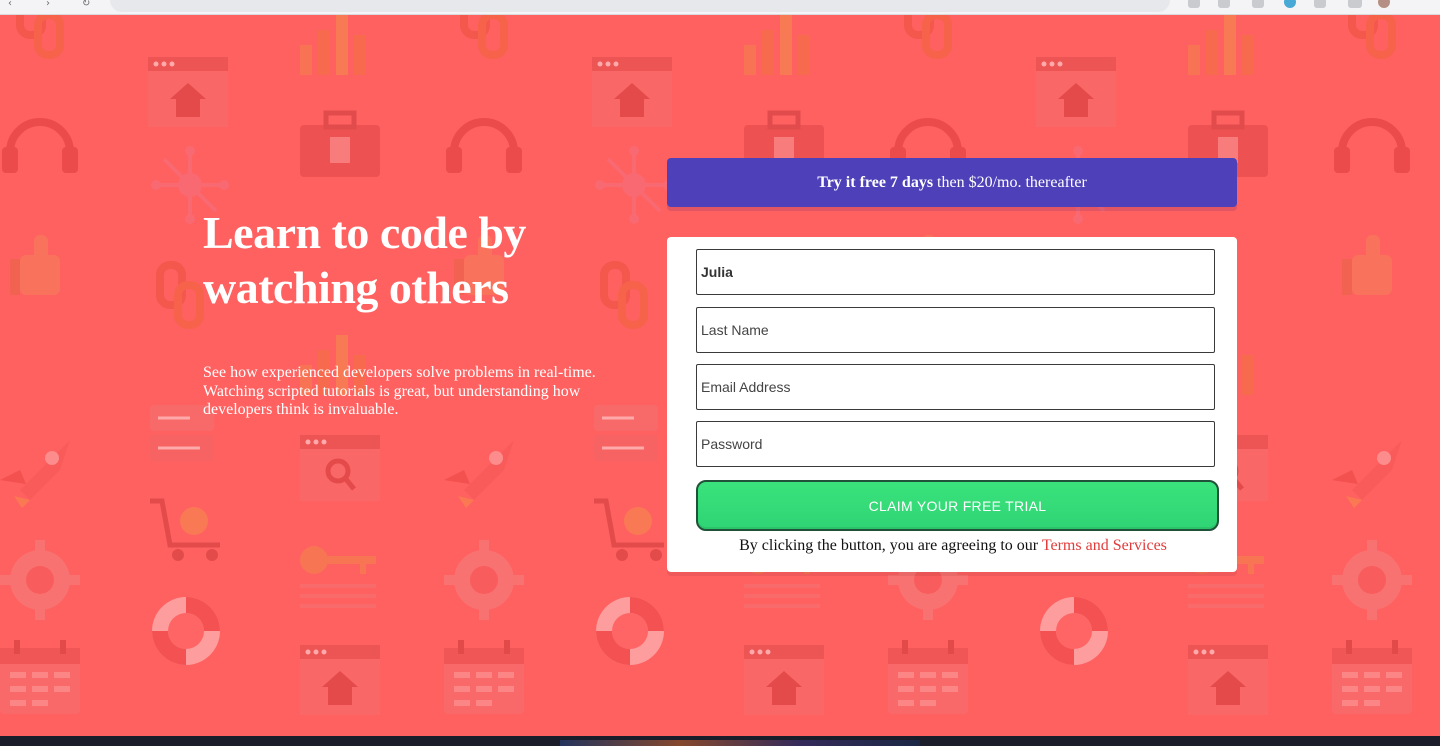  What do you see at coordinates (1384, 4) in the screenshot?
I see `avatar` at bounding box center [1384, 4].